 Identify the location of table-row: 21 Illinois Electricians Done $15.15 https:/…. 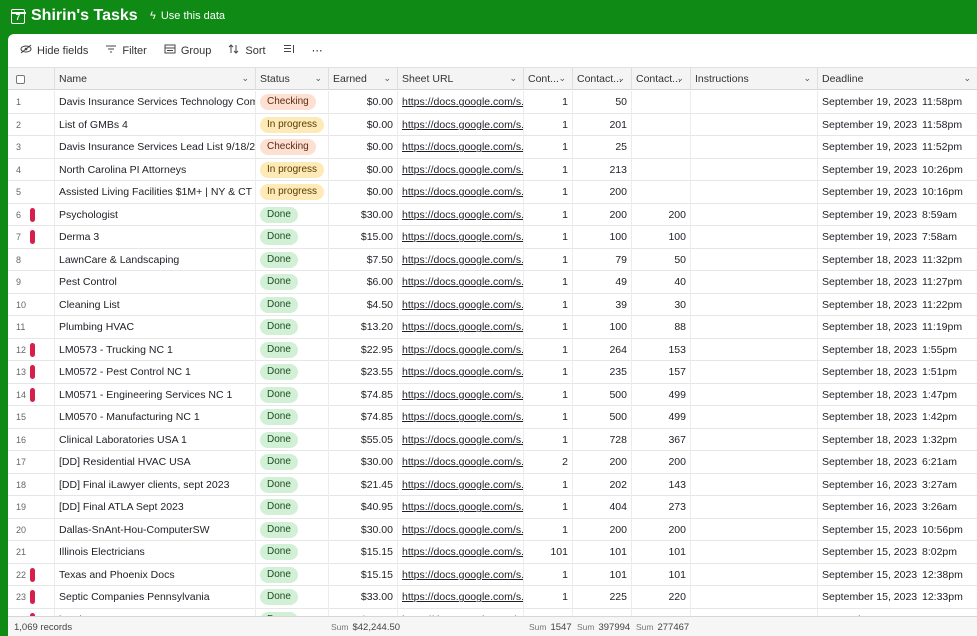
(492, 552).